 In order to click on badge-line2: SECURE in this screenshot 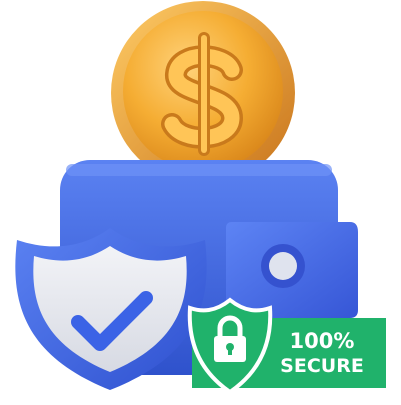, I will do `click(322, 366)`.